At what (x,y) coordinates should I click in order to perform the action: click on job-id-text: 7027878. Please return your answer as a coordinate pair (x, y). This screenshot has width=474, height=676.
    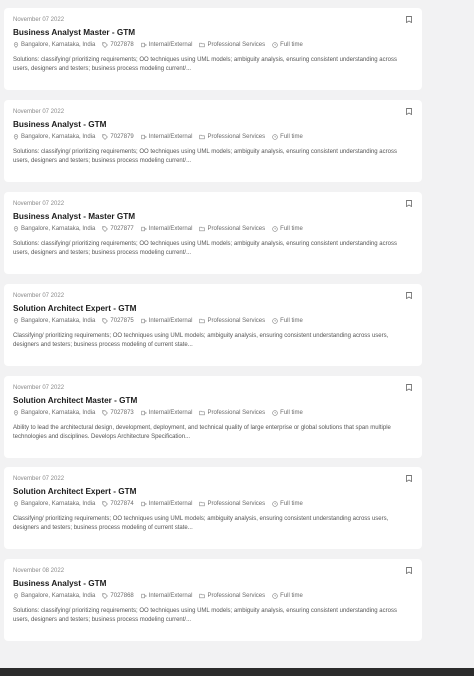
    Looking at the image, I should click on (122, 45).